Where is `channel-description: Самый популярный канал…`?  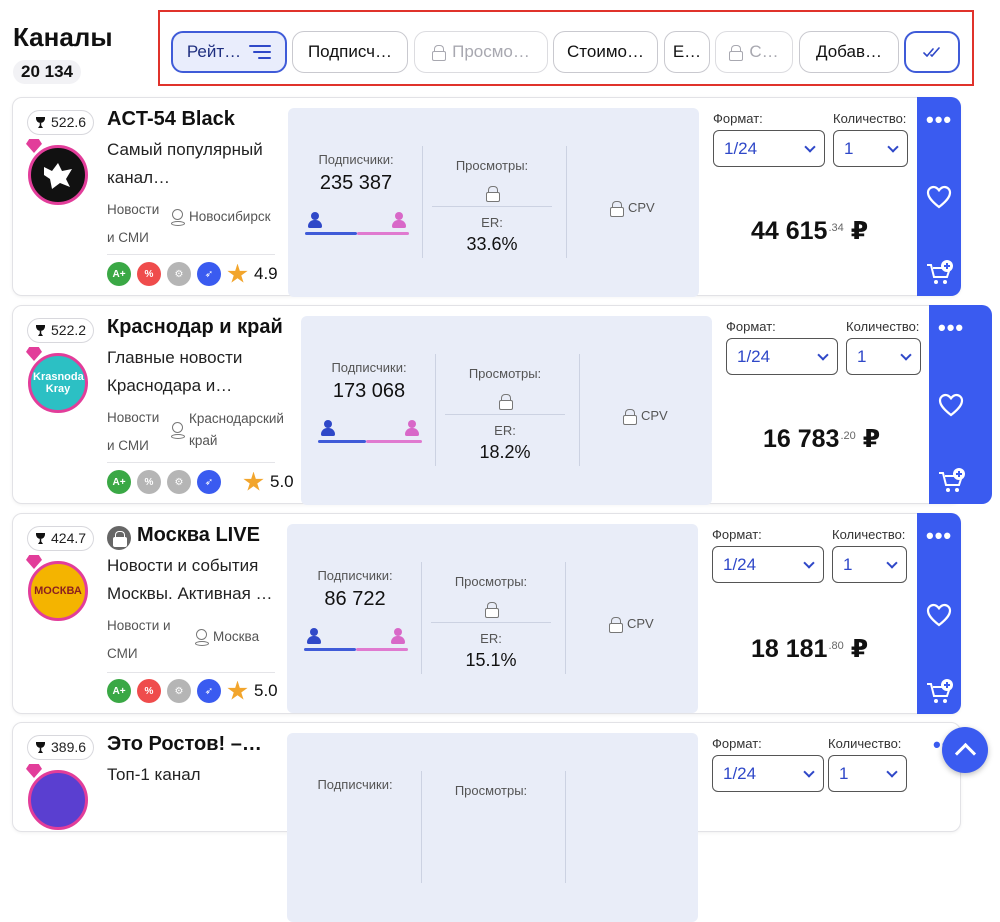 channel-description: Самый популярный канал… is located at coordinates (185, 163).